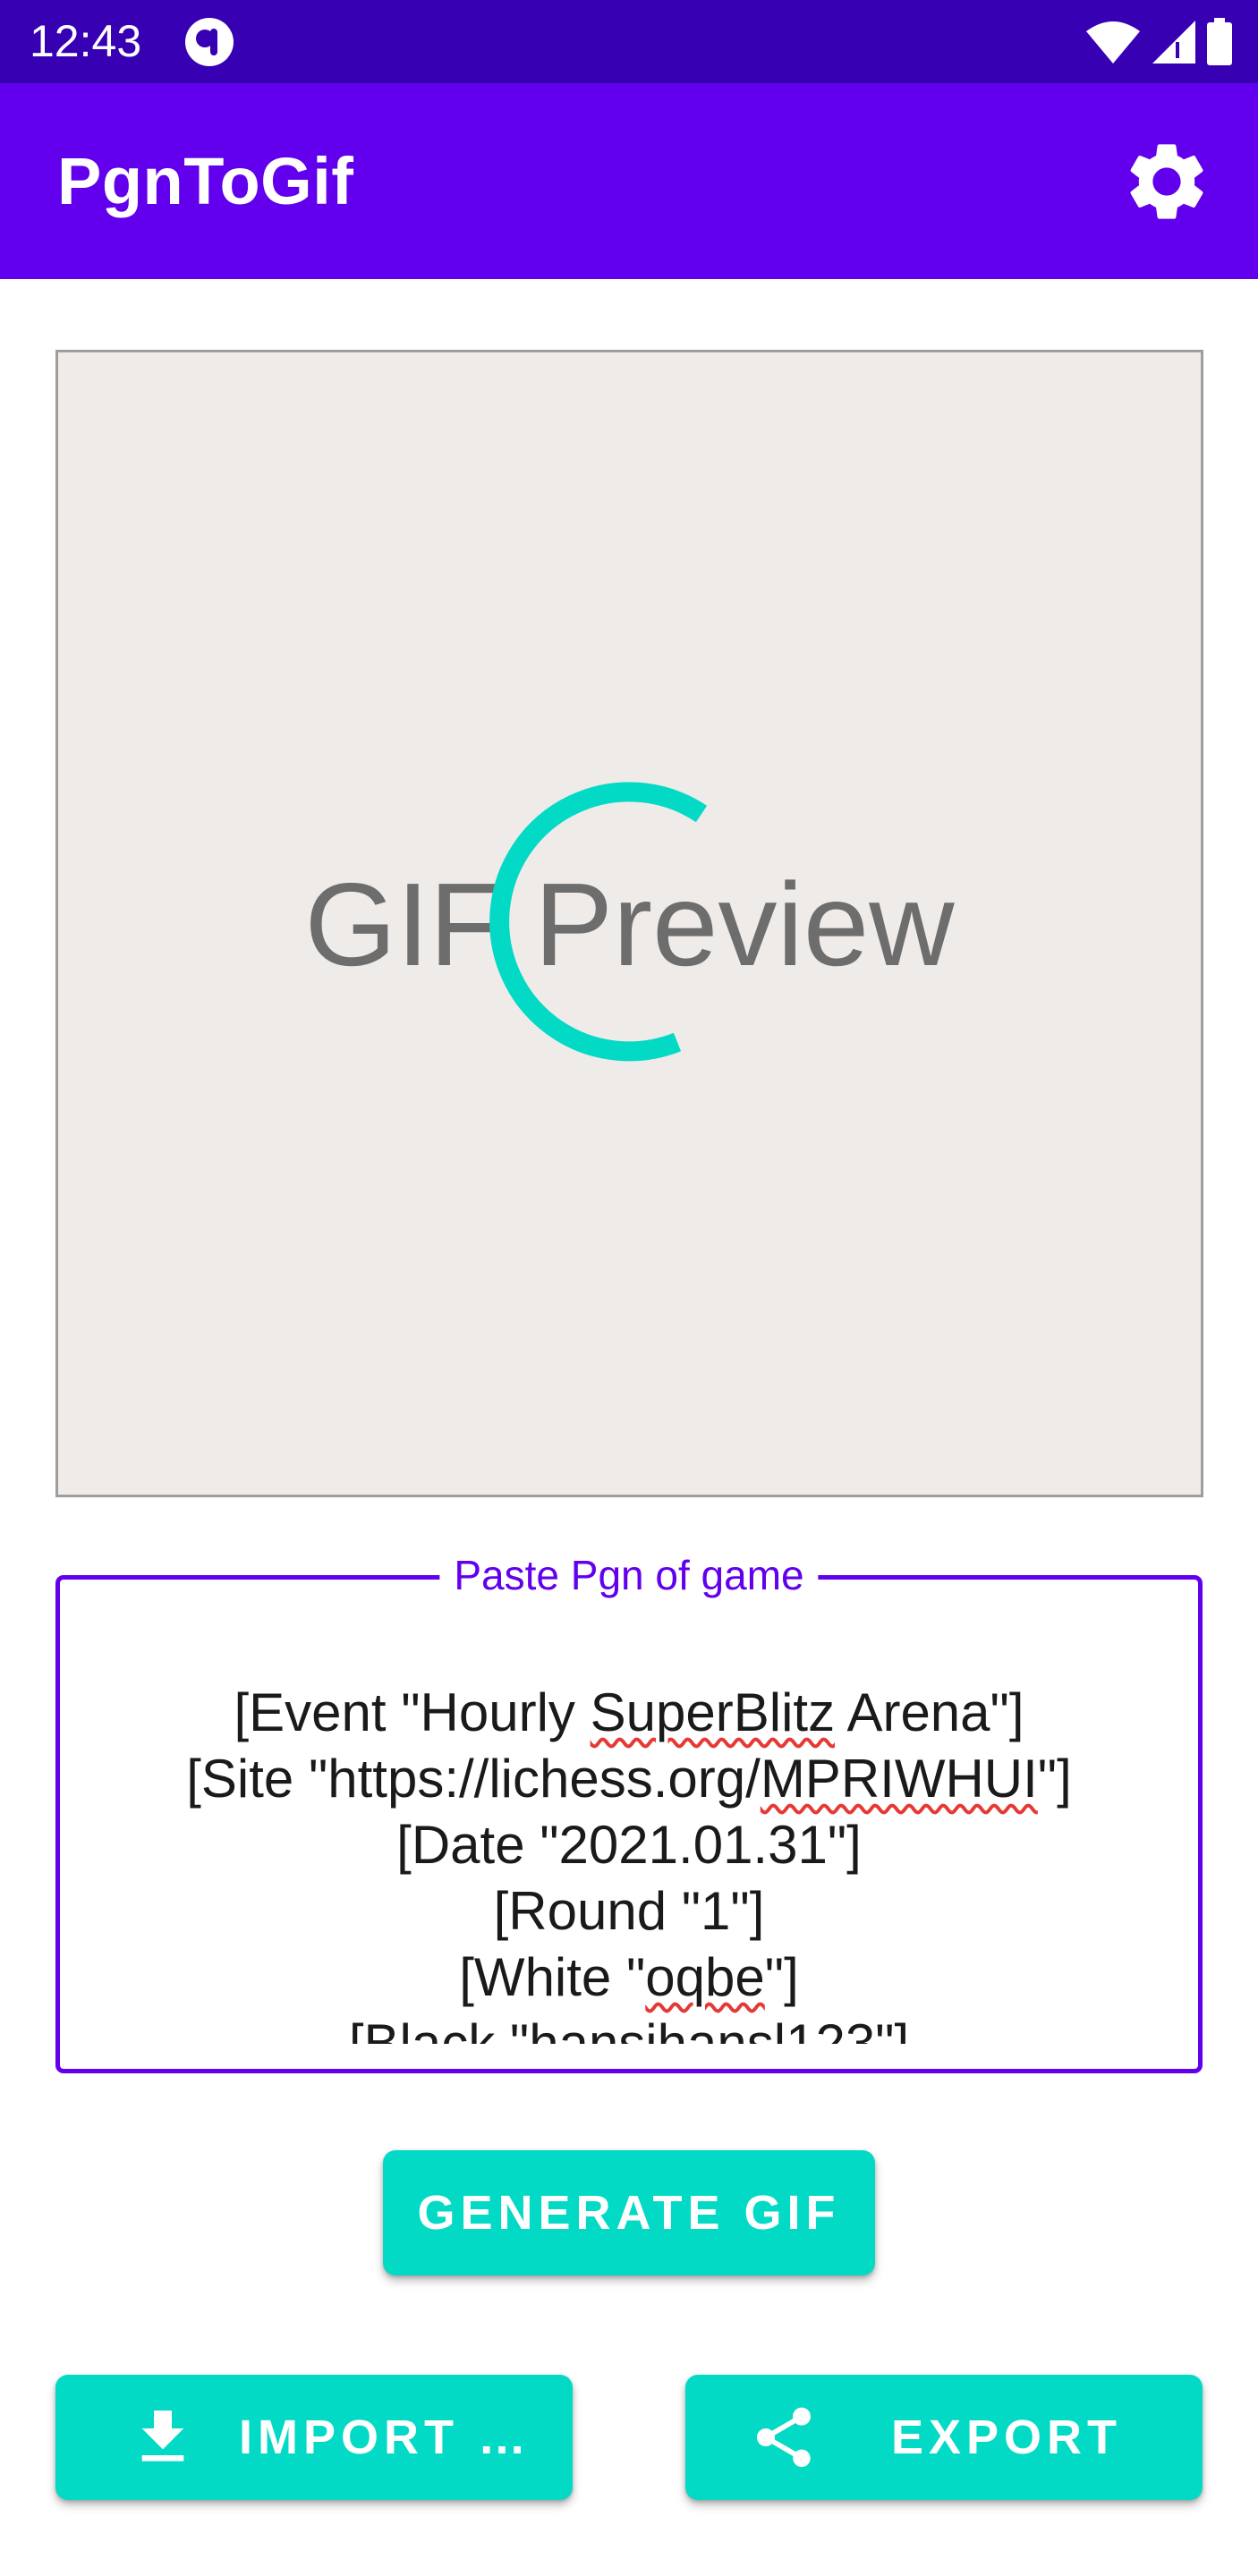 The width and height of the screenshot is (1258, 2576). What do you see at coordinates (1219, 41) in the screenshot?
I see `battery-icon` at bounding box center [1219, 41].